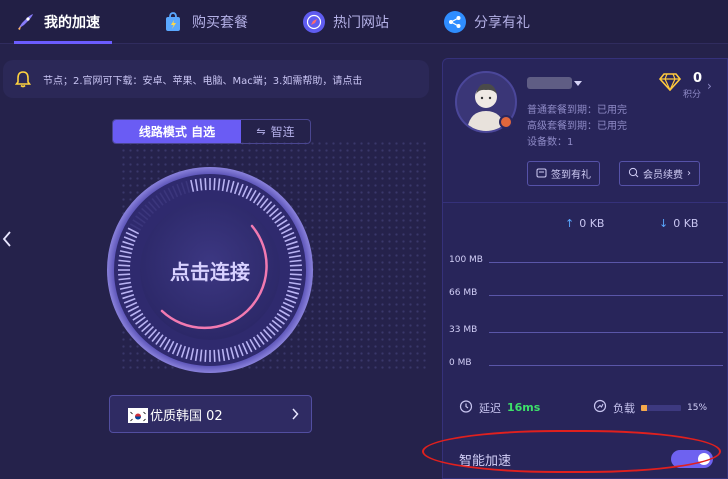 This screenshot has width=728, height=479. Describe the element at coordinates (600, 407) in the screenshot. I see `gauge-icon` at that location.